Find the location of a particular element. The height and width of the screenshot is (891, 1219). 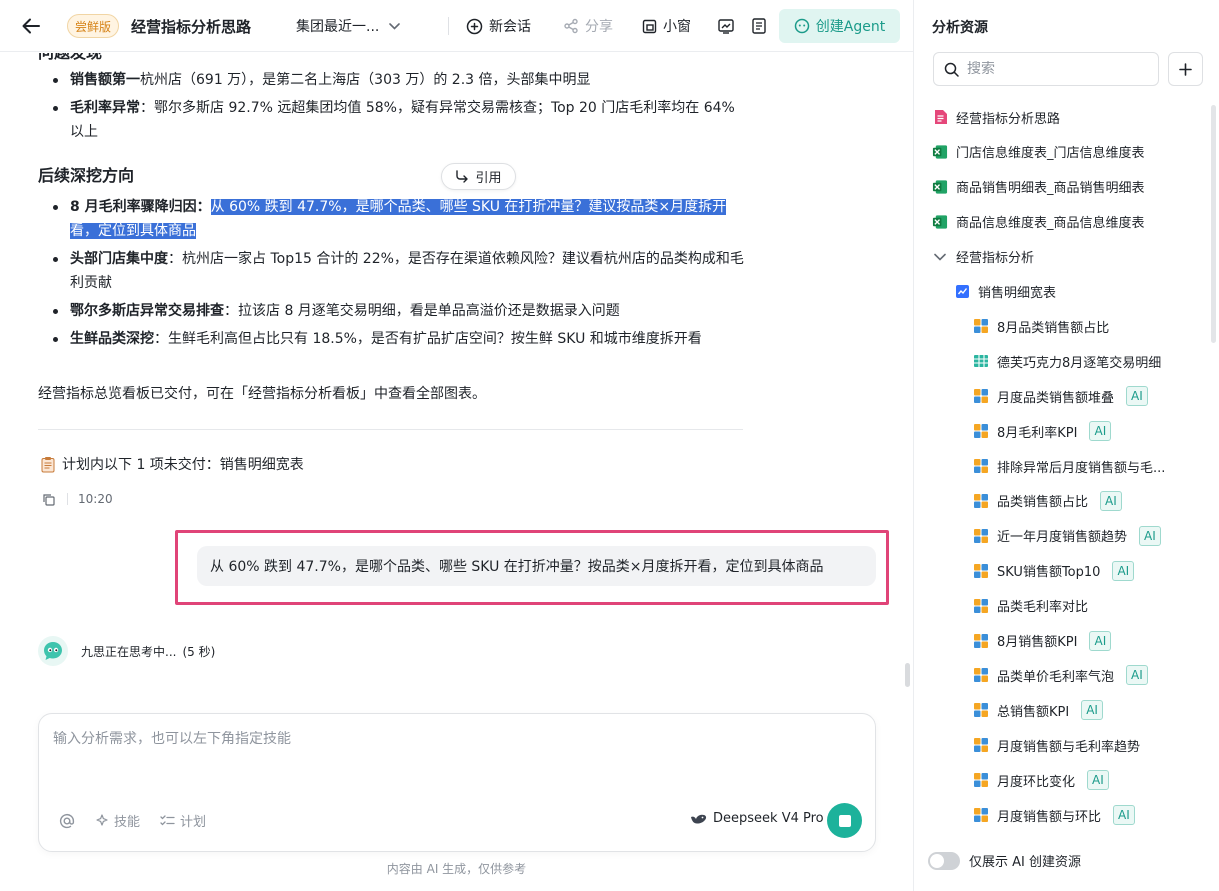

resource-item-label: 经营指标分析思路 is located at coordinates (1008, 119).